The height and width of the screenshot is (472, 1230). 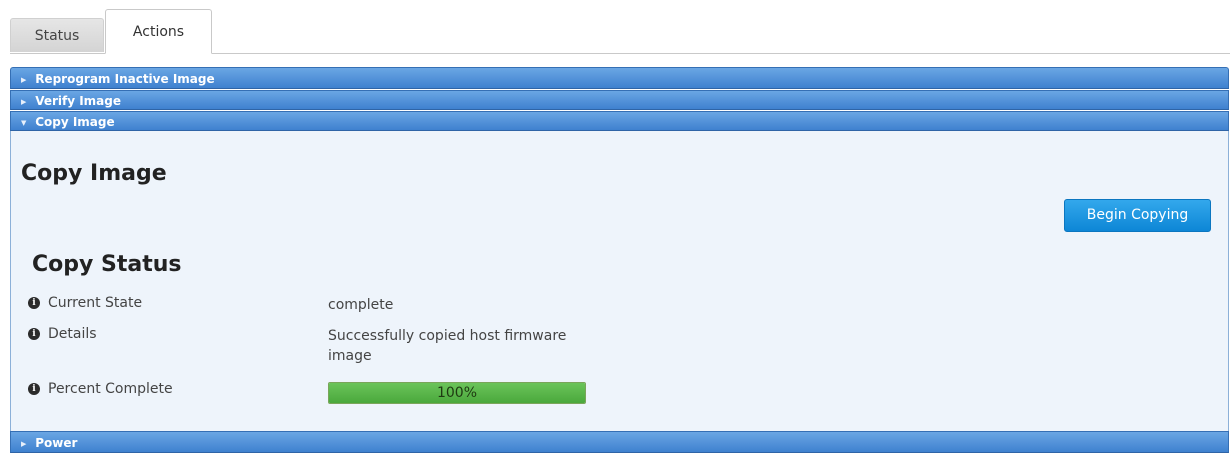 I want to click on accordion-header-label: Power, so click(x=56, y=443).